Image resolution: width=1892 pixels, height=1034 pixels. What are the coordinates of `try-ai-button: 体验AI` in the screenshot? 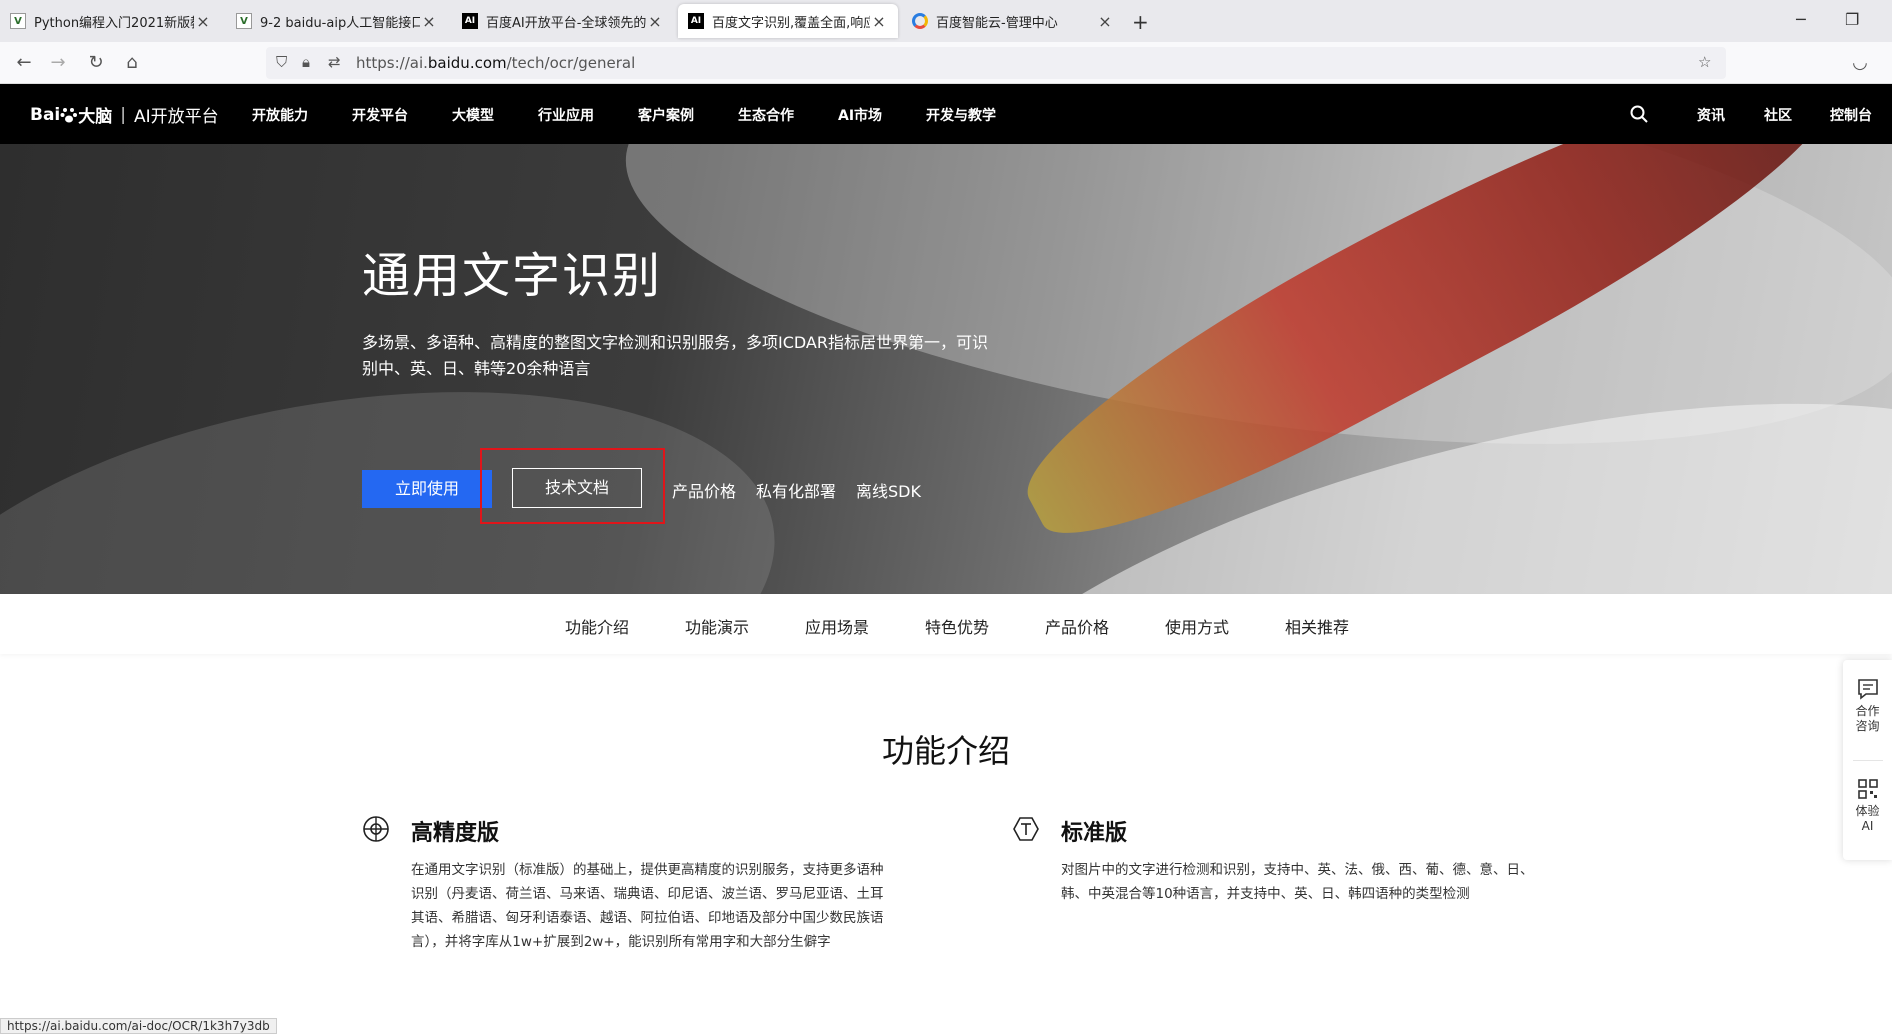 It's located at (1867, 806).